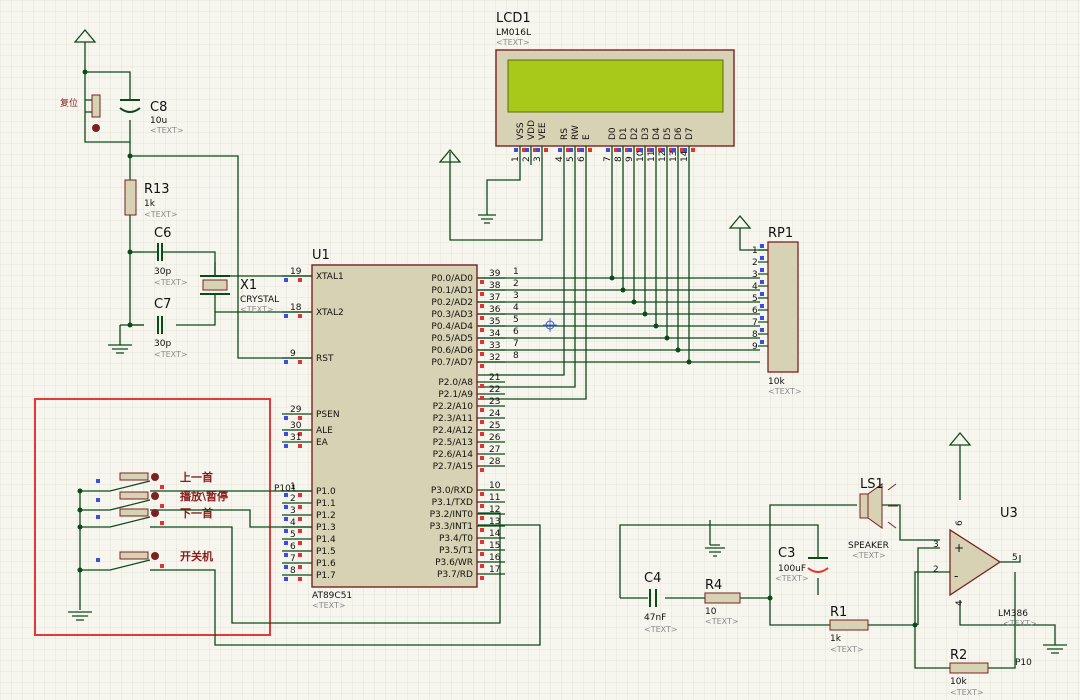  What do you see at coordinates (453, 419) in the screenshot?
I see `mcu-pin-p2-3-a11: P2.3/A11` at bounding box center [453, 419].